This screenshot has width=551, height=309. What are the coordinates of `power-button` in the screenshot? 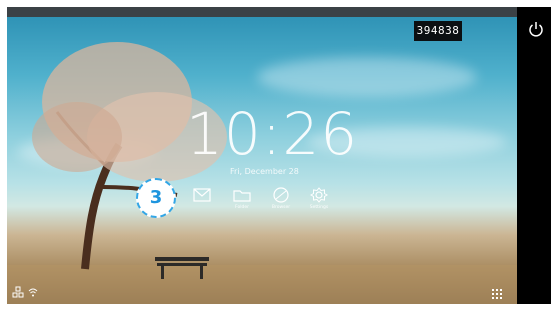 It's located at (536, 29).